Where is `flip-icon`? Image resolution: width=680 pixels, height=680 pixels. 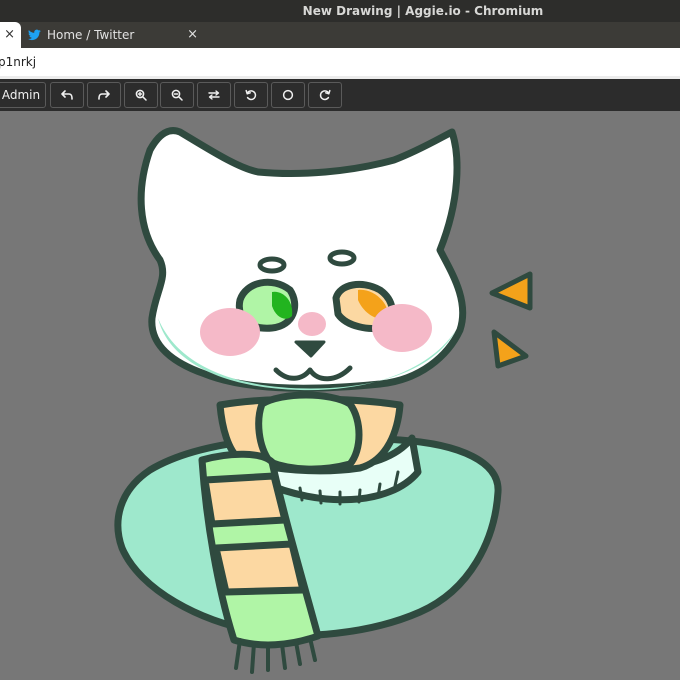
flip-icon is located at coordinates (214, 95).